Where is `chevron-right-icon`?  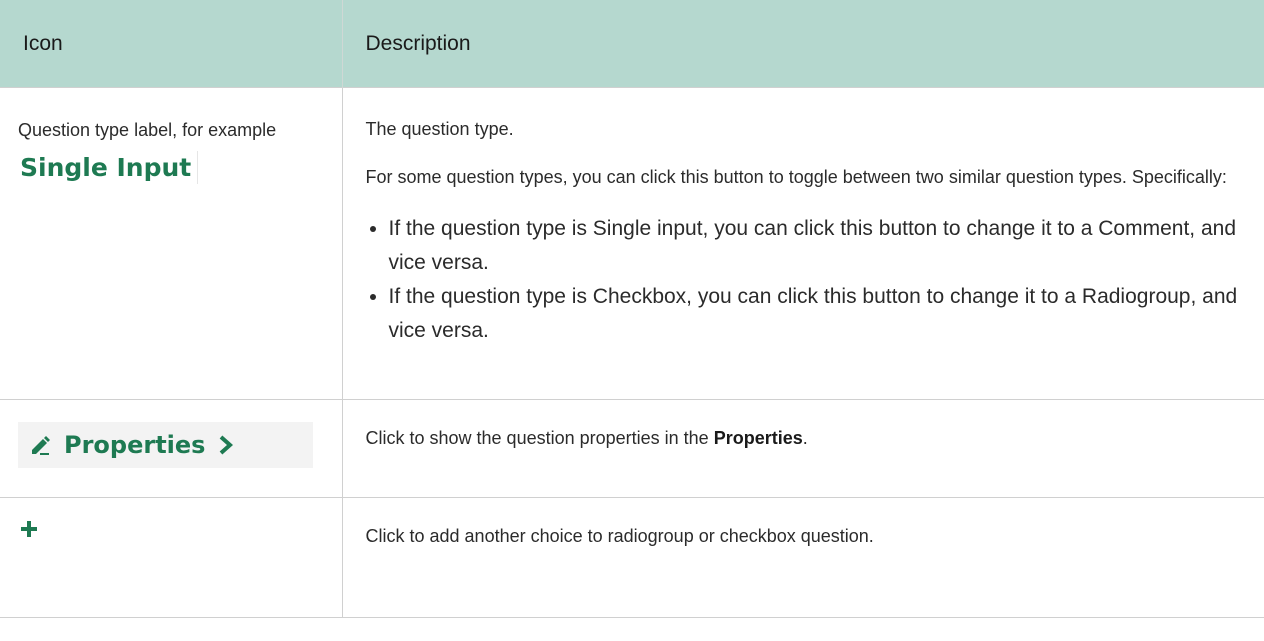
chevron-right-icon is located at coordinates (227, 445).